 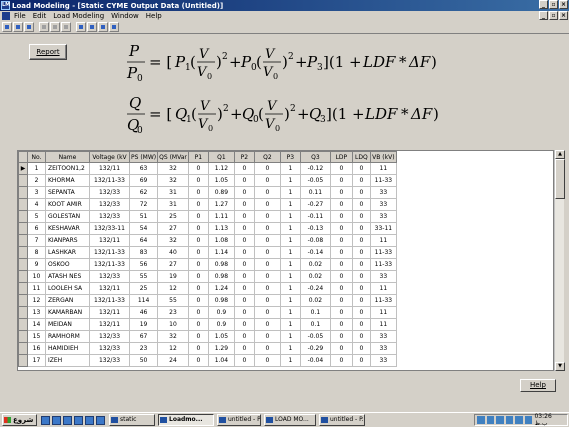 What do you see at coordinates (221, 324) in the screenshot?
I see `table-cell: 0.9` at bounding box center [221, 324].